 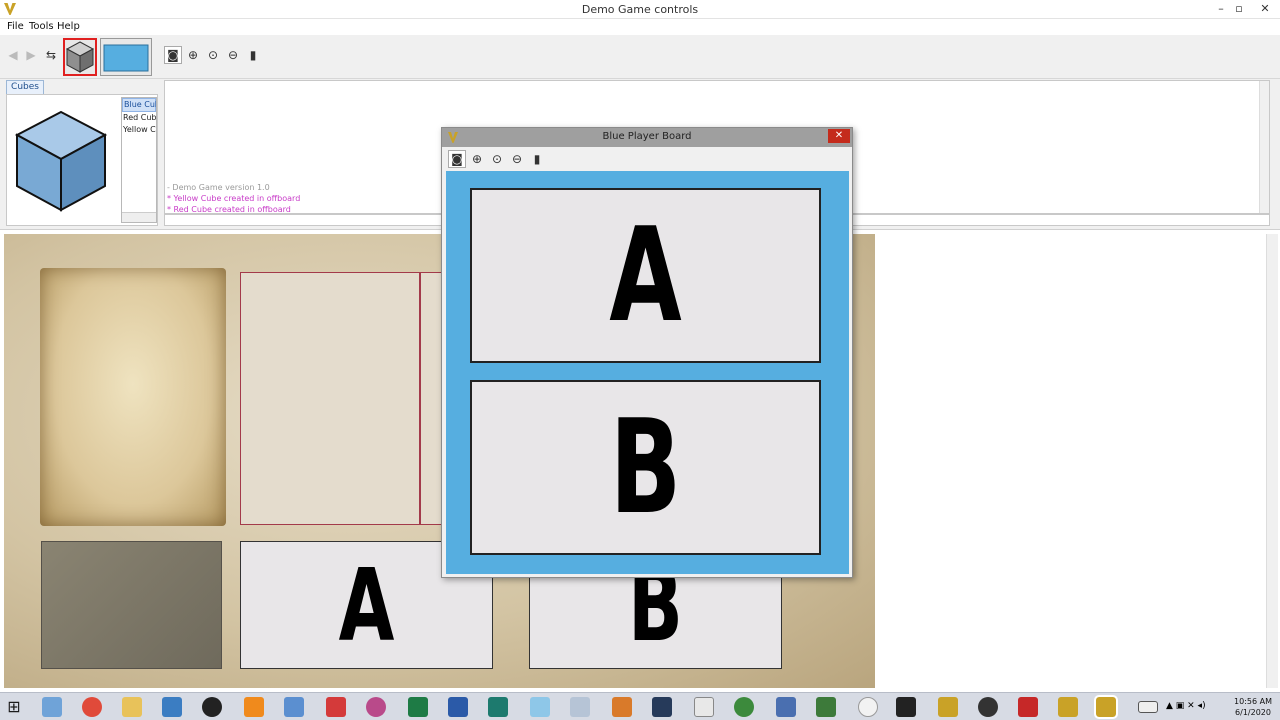 I want to click on dialog-toolbar: ◙ ⊕ ⊙ ⊖ ▮, so click(x=647, y=159).